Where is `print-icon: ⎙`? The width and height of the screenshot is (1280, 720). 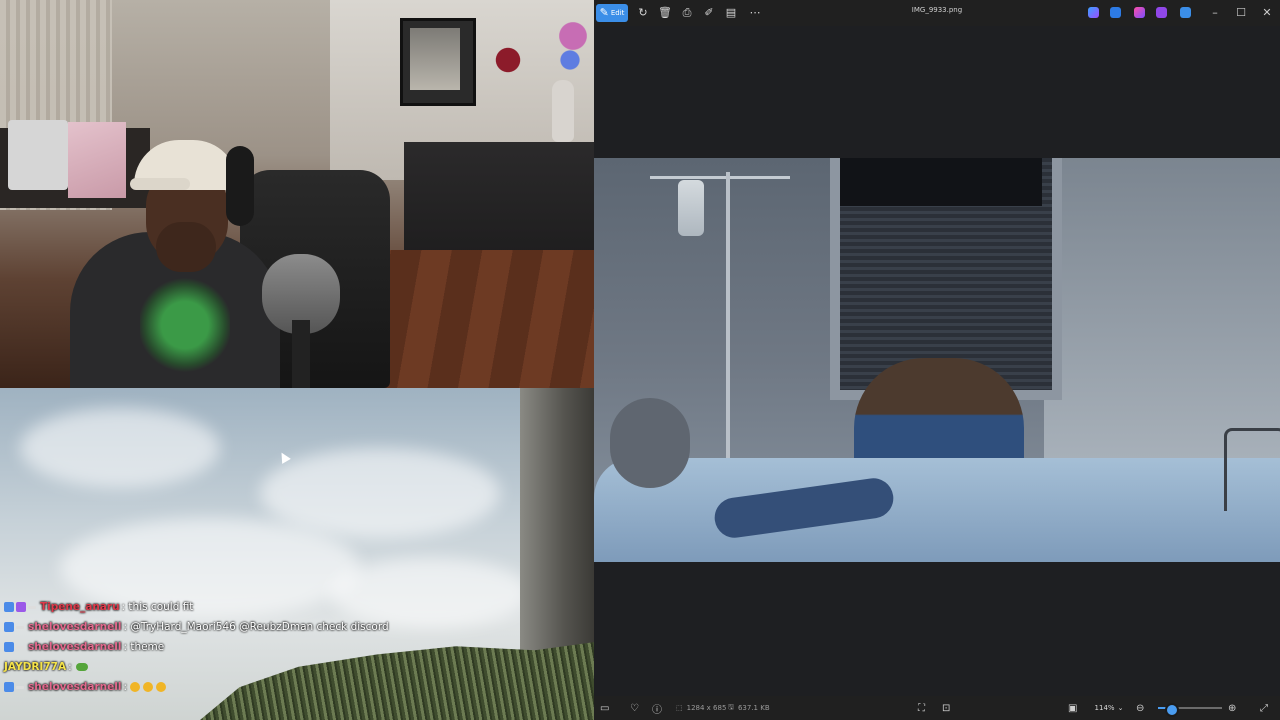
print-icon: ⎙ is located at coordinates (687, 12).